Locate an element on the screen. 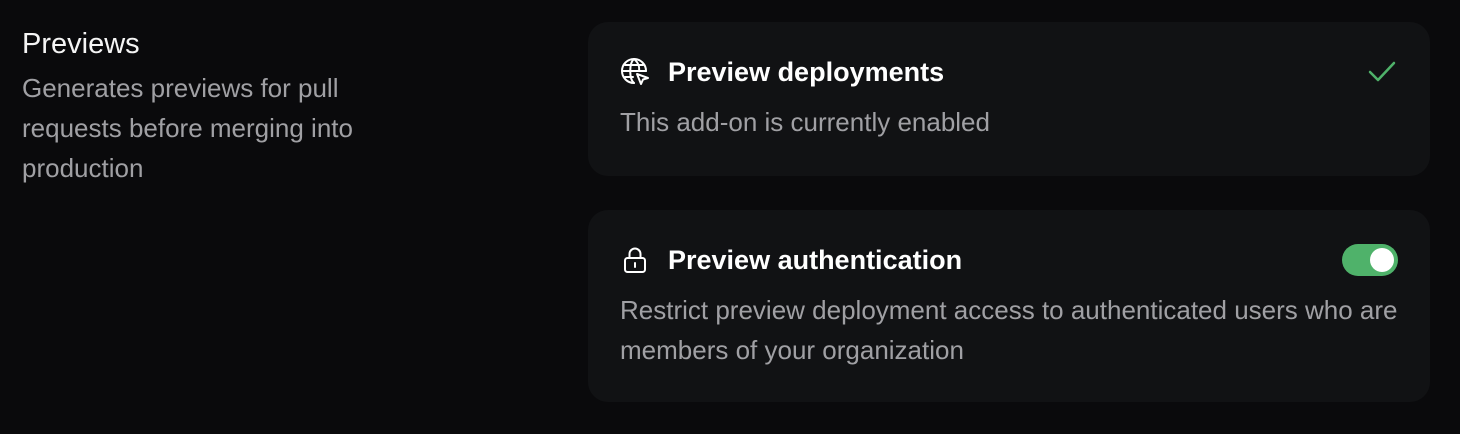  preview-authentication-toggle is located at coordinates (1370, 260).